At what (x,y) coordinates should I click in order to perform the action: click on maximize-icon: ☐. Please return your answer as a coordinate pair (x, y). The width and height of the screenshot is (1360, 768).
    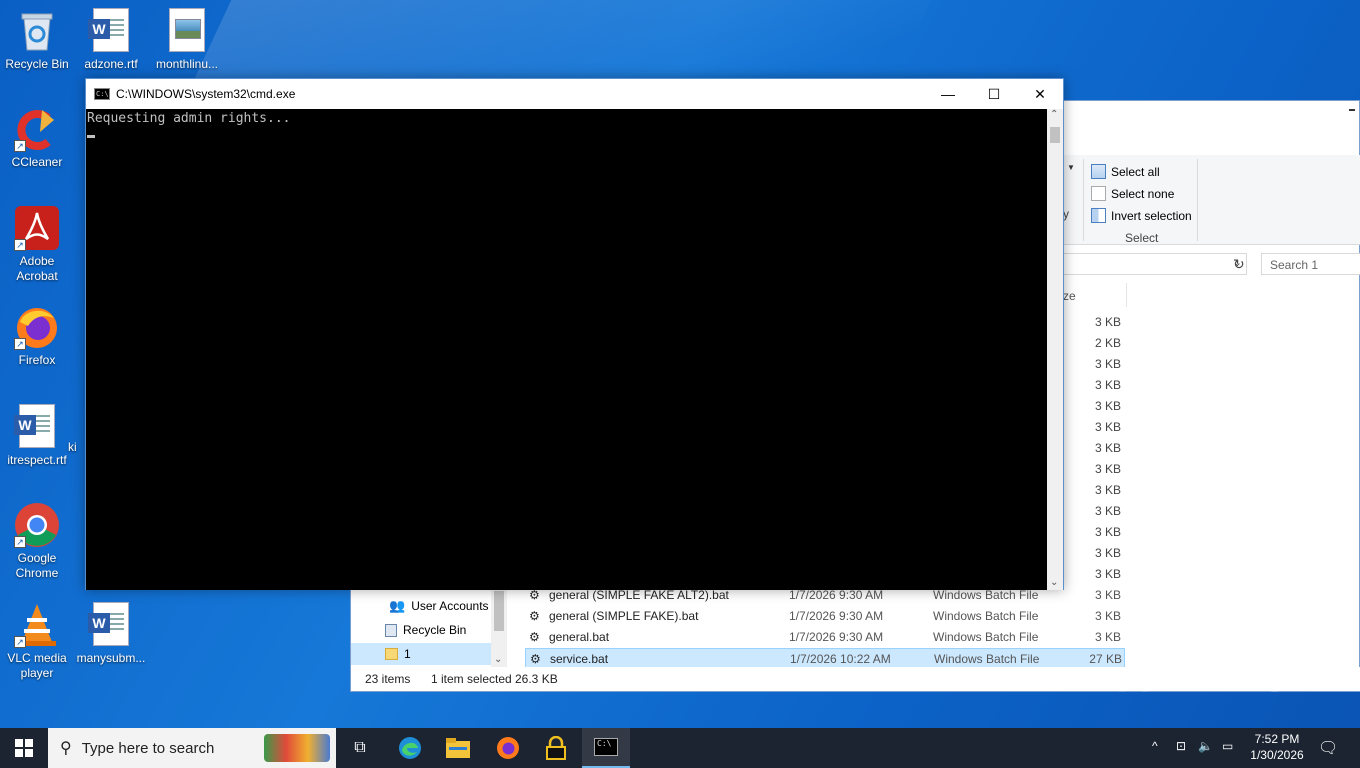
    Looking at the image, I should click on (994, 94).